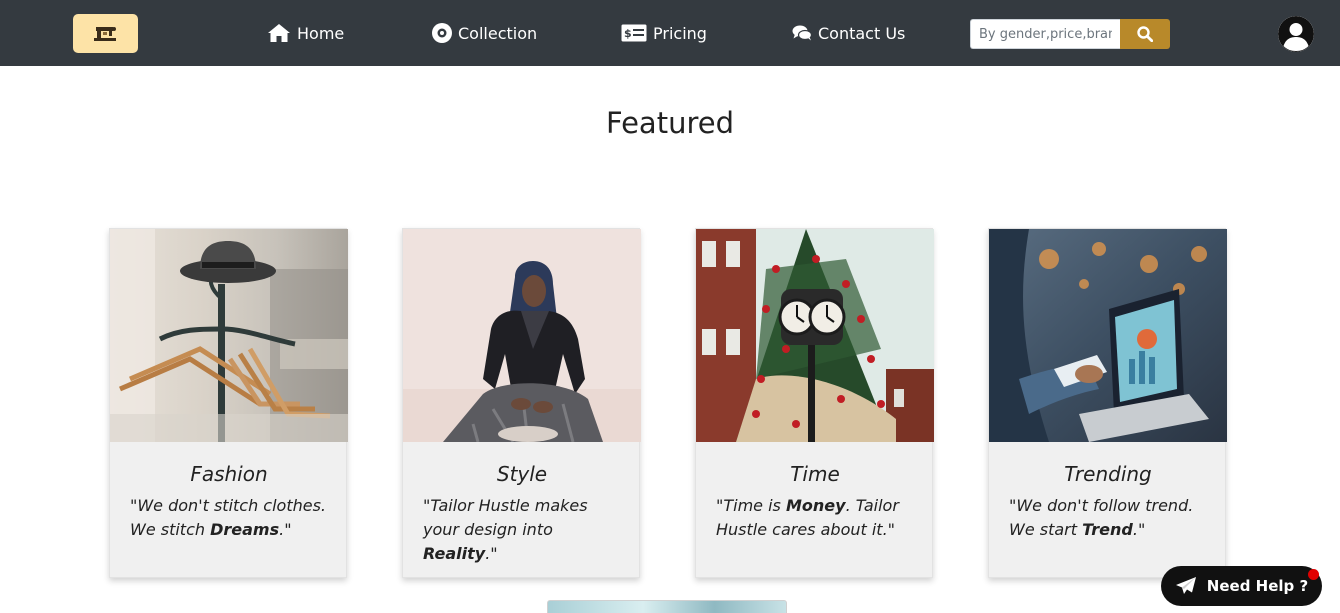  I want to click on notification-dot, so click(1313, 574).